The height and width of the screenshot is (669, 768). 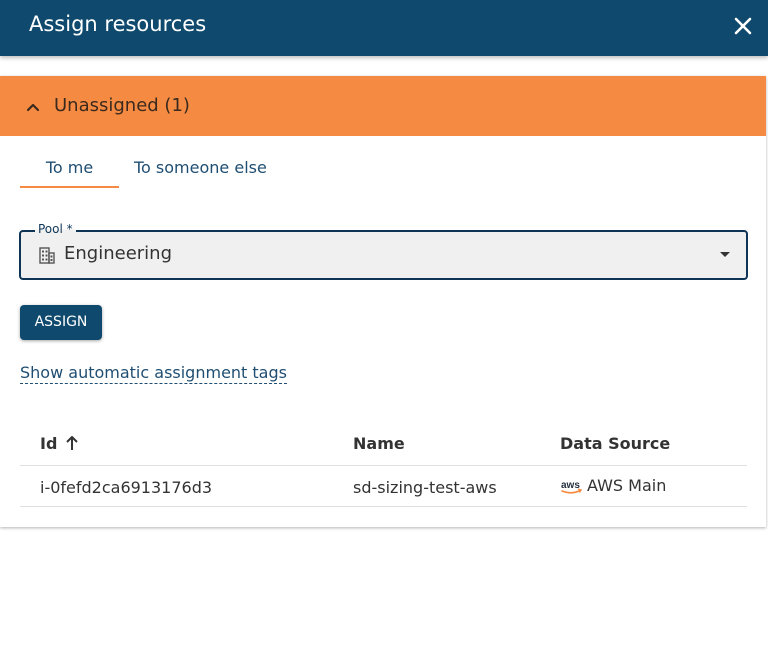 I want to click on sort-ascending-icon, so click(x=72, y=443).